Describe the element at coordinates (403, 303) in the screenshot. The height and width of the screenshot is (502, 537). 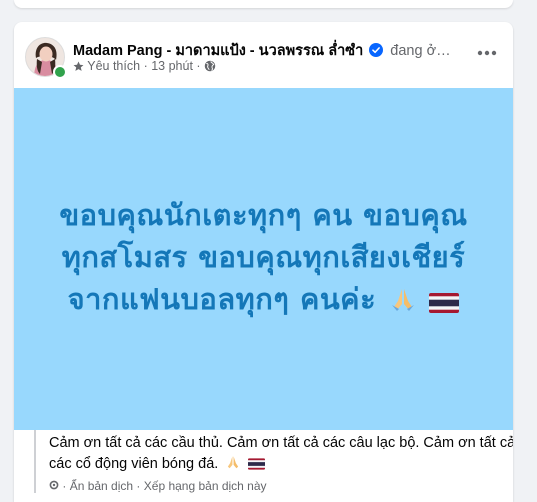
I see `folded-hands-emoji-icon` at that location.